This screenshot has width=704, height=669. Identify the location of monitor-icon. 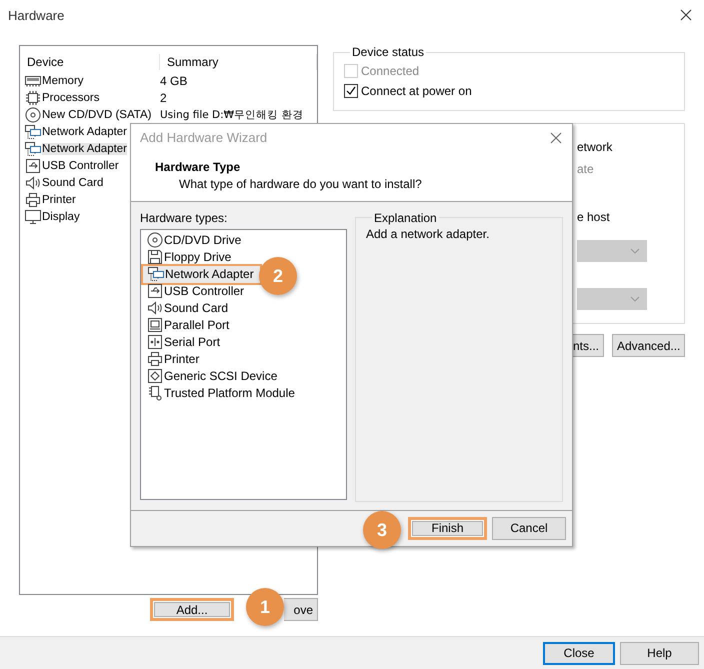
(33, 216).